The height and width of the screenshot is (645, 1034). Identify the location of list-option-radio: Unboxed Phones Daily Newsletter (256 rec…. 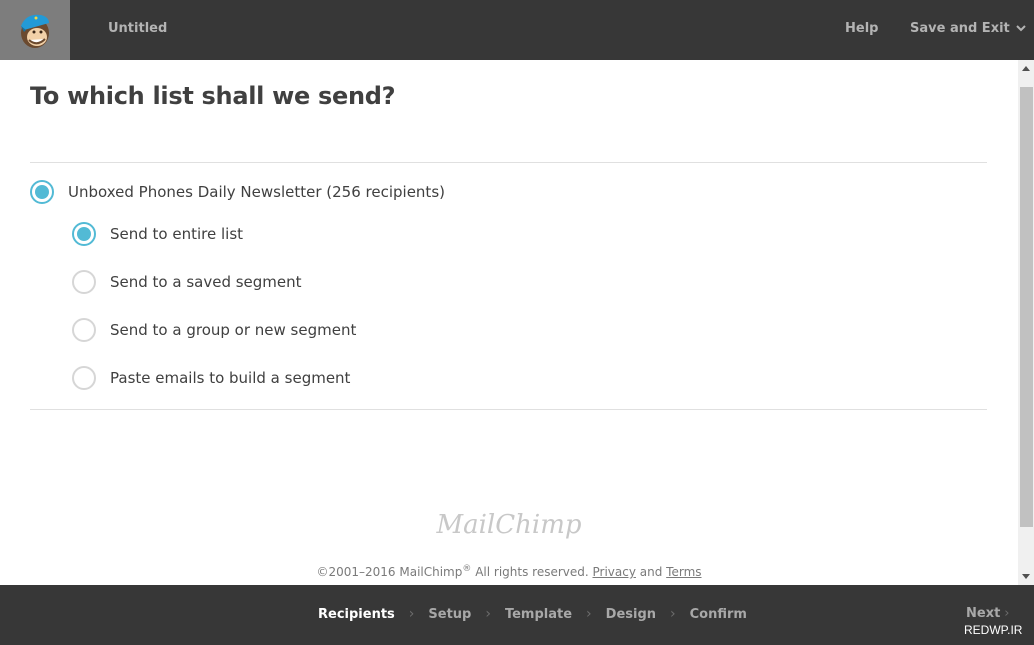
(237, 192).